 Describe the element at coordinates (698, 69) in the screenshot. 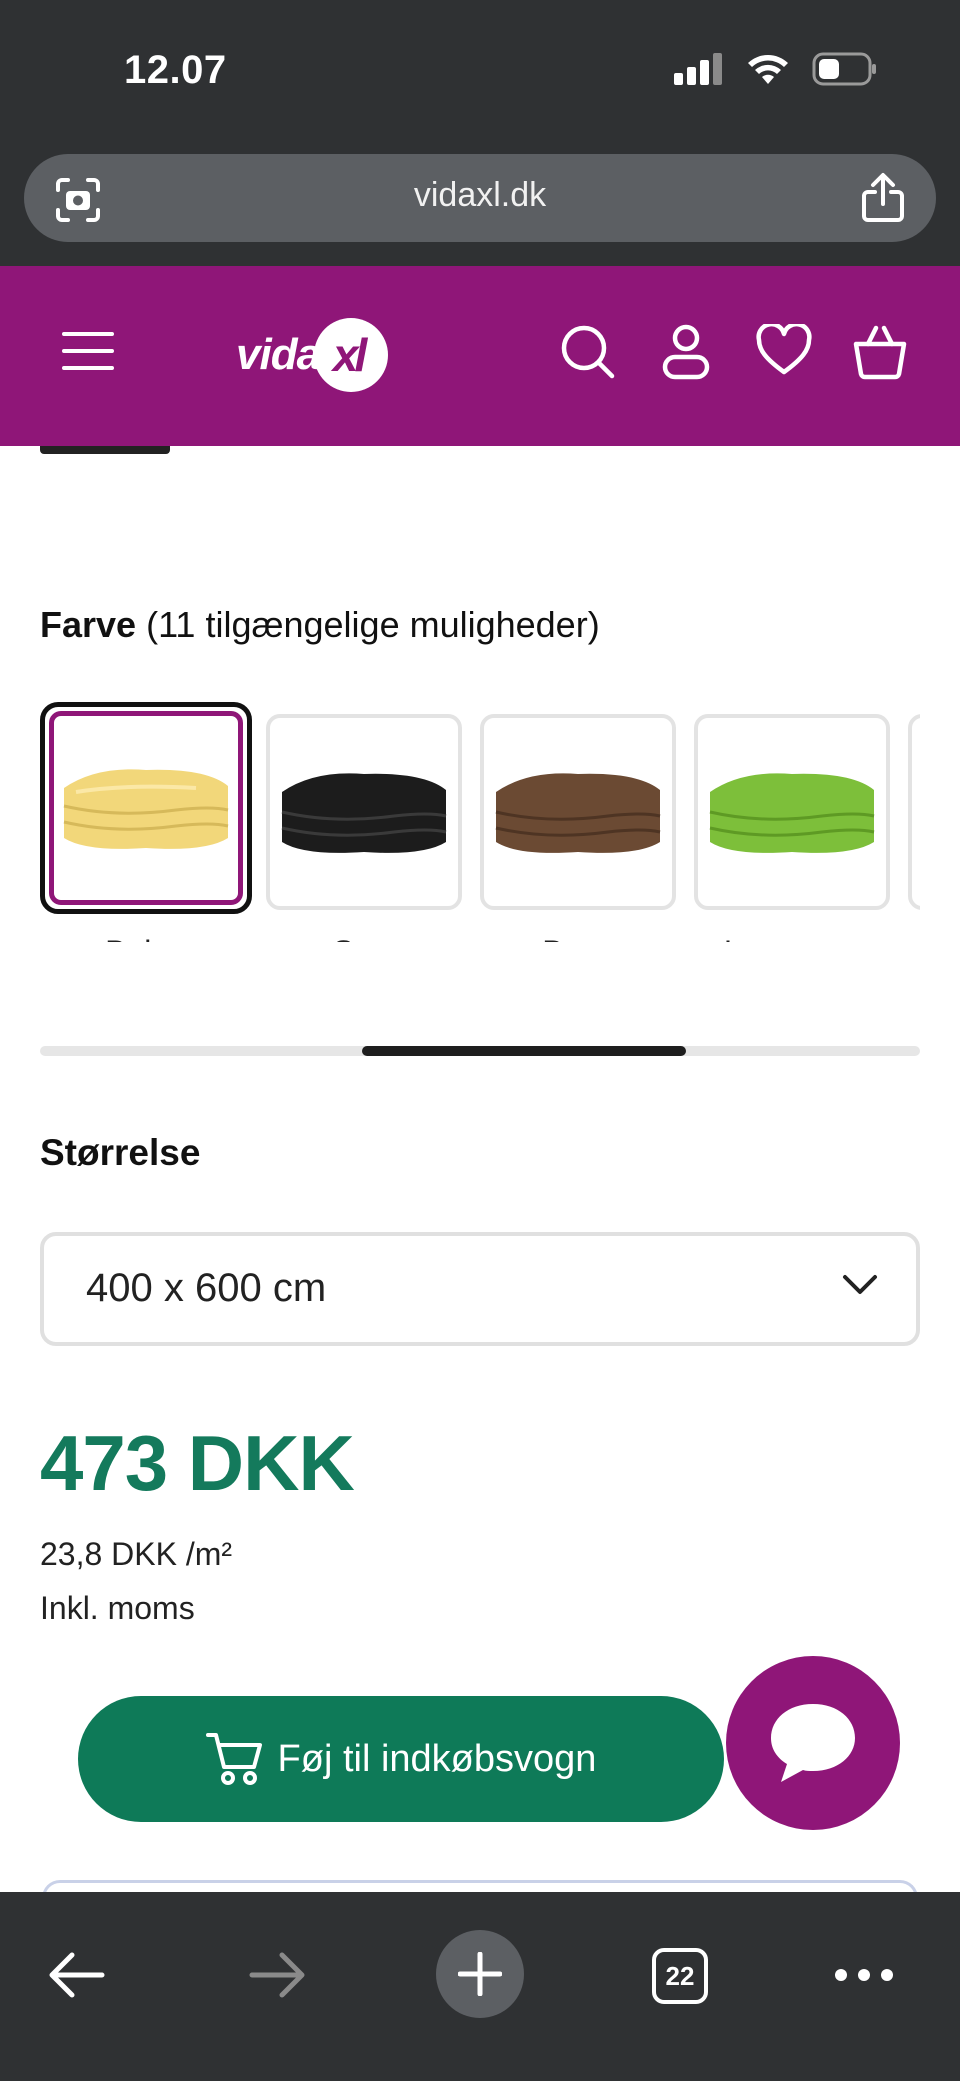

I see `signal-icon` at that location.